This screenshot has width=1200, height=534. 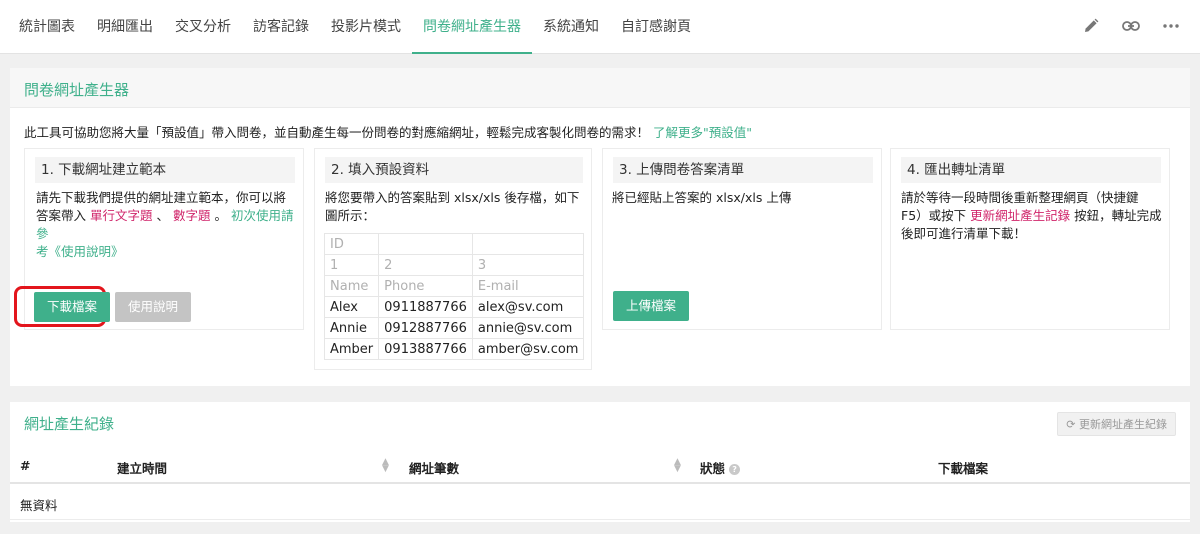 I want to click on tab-slideshow-mode: 投影片模式, so click(x=366, y=27).